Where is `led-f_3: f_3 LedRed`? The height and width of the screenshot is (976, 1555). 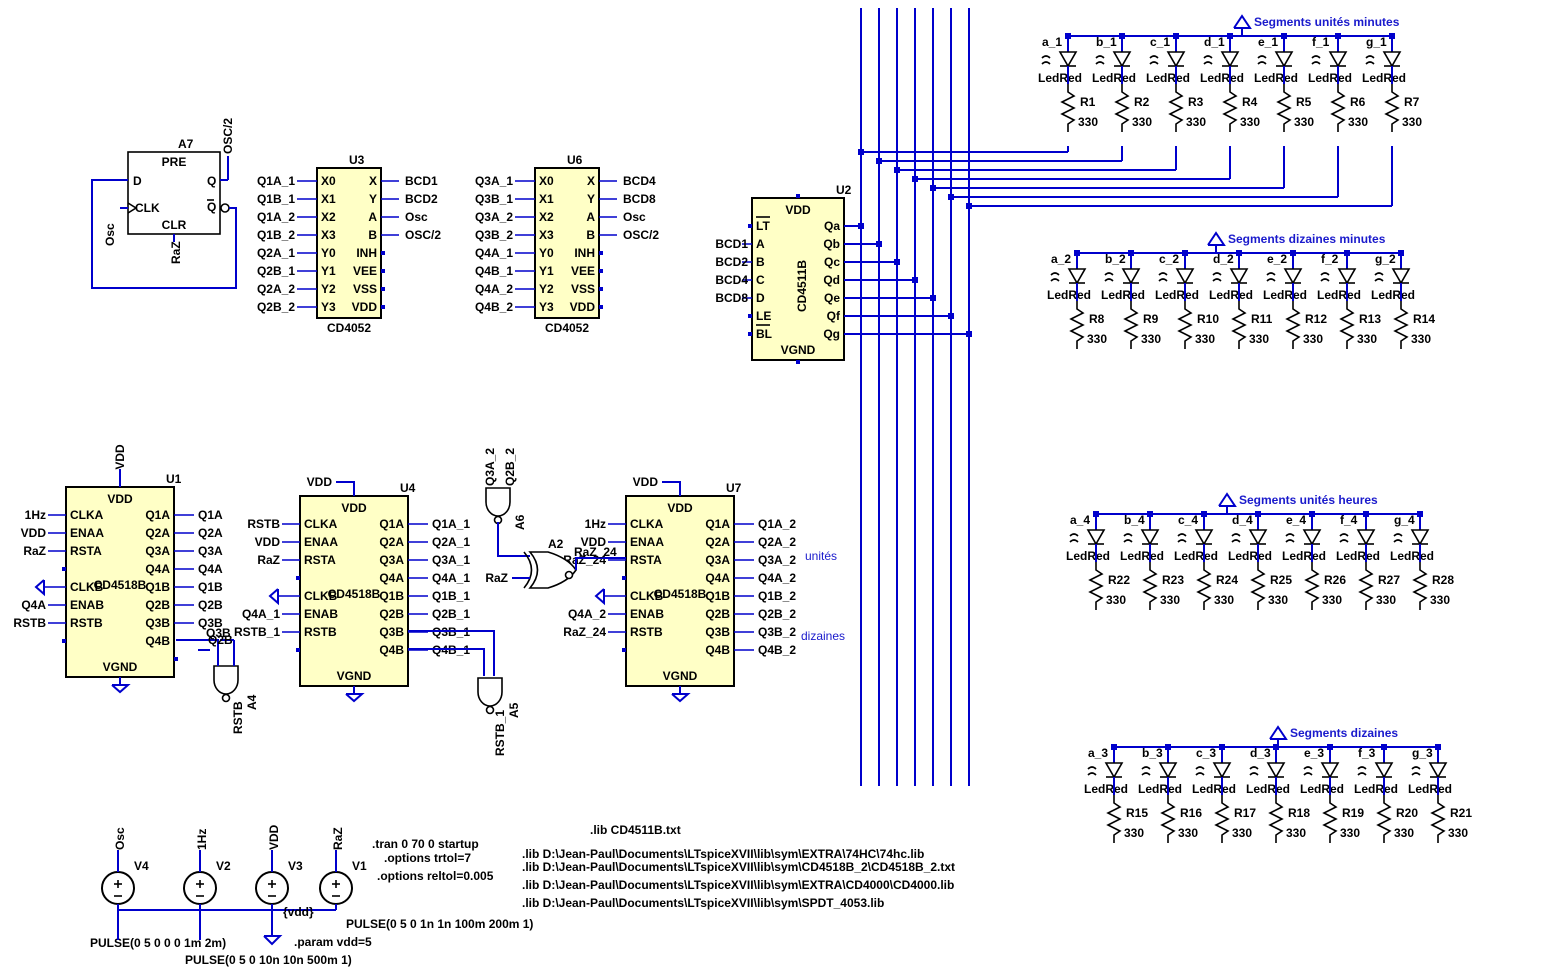
led-f_3: f_3 LedRed is located at coordinates (1376, 771).